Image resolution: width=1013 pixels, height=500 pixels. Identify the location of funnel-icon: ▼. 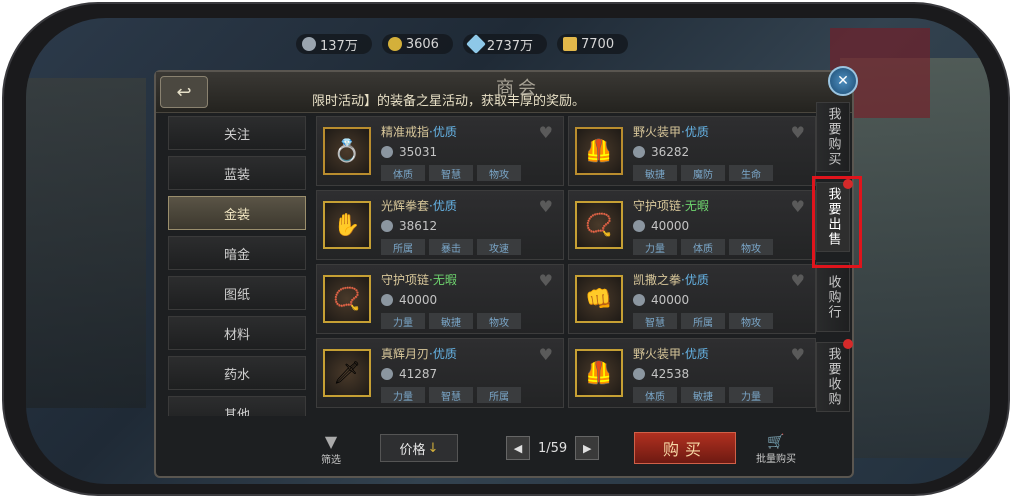
(331, 441).